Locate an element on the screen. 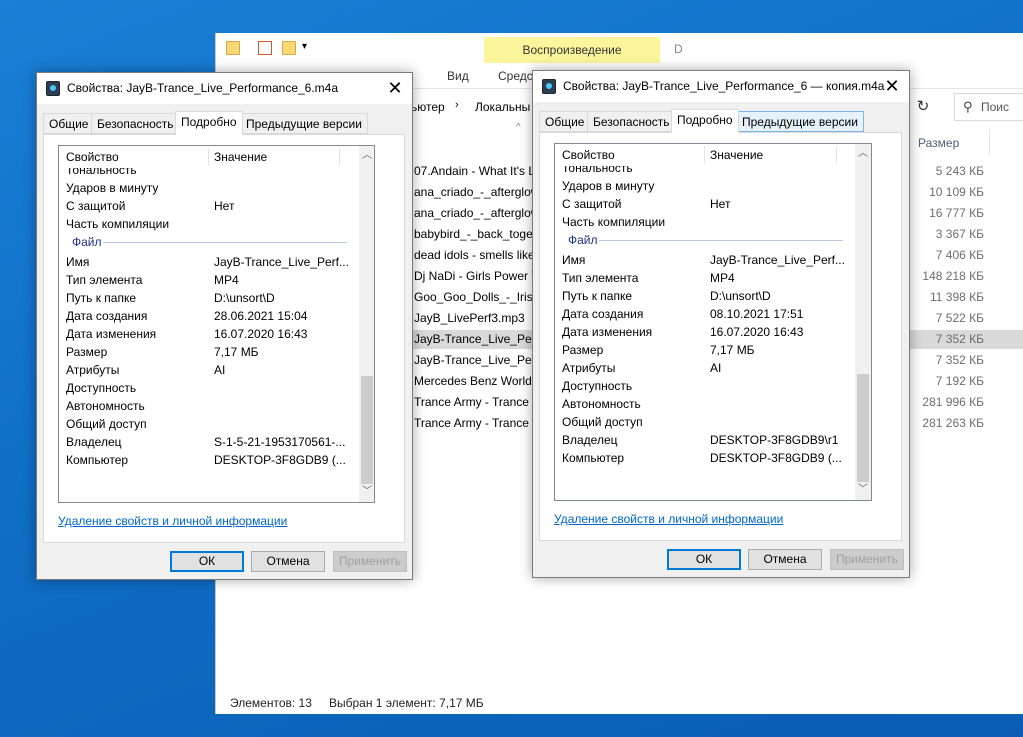 This screenshot has width=1023, height=737. status-item-count: Элементов: 13 is located at coordinates (271, 703).